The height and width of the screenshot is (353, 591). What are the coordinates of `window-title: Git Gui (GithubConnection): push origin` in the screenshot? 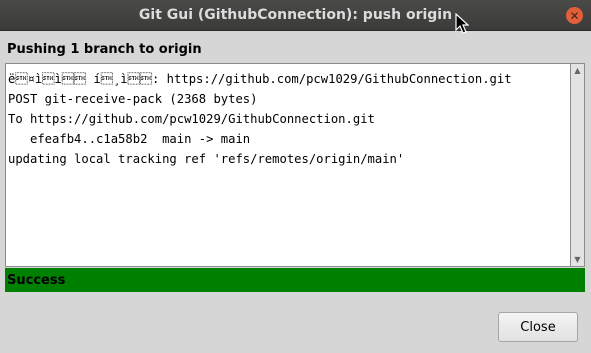 It's located at (295, 15).